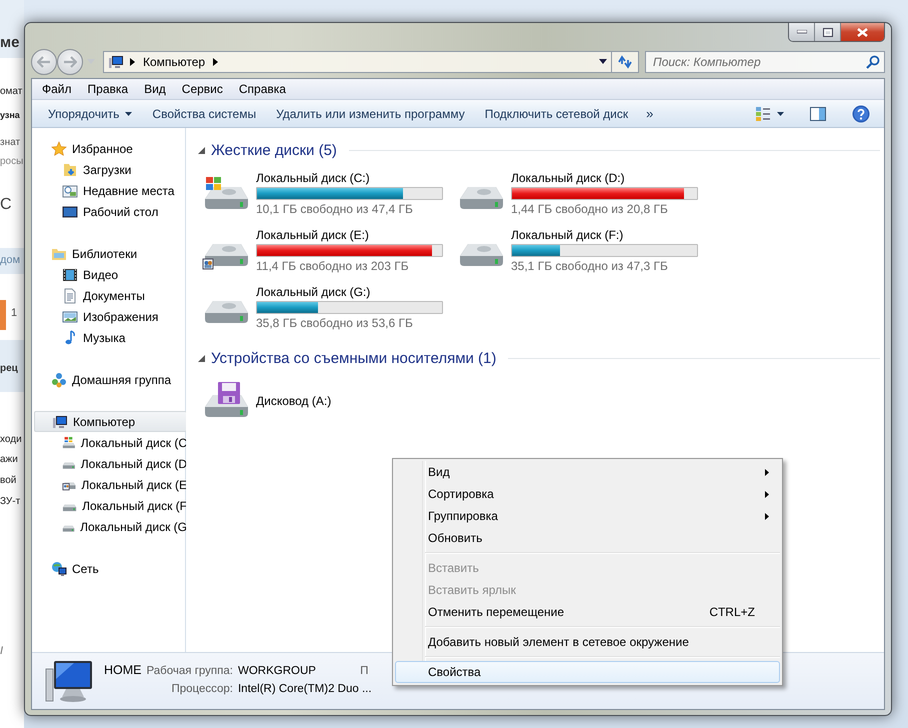 The image size is (908, 728). What do you see at coordinates (110, 274) in the screenshot?
I see `sidebar-item: Видео` at bounding box center [110, 274].